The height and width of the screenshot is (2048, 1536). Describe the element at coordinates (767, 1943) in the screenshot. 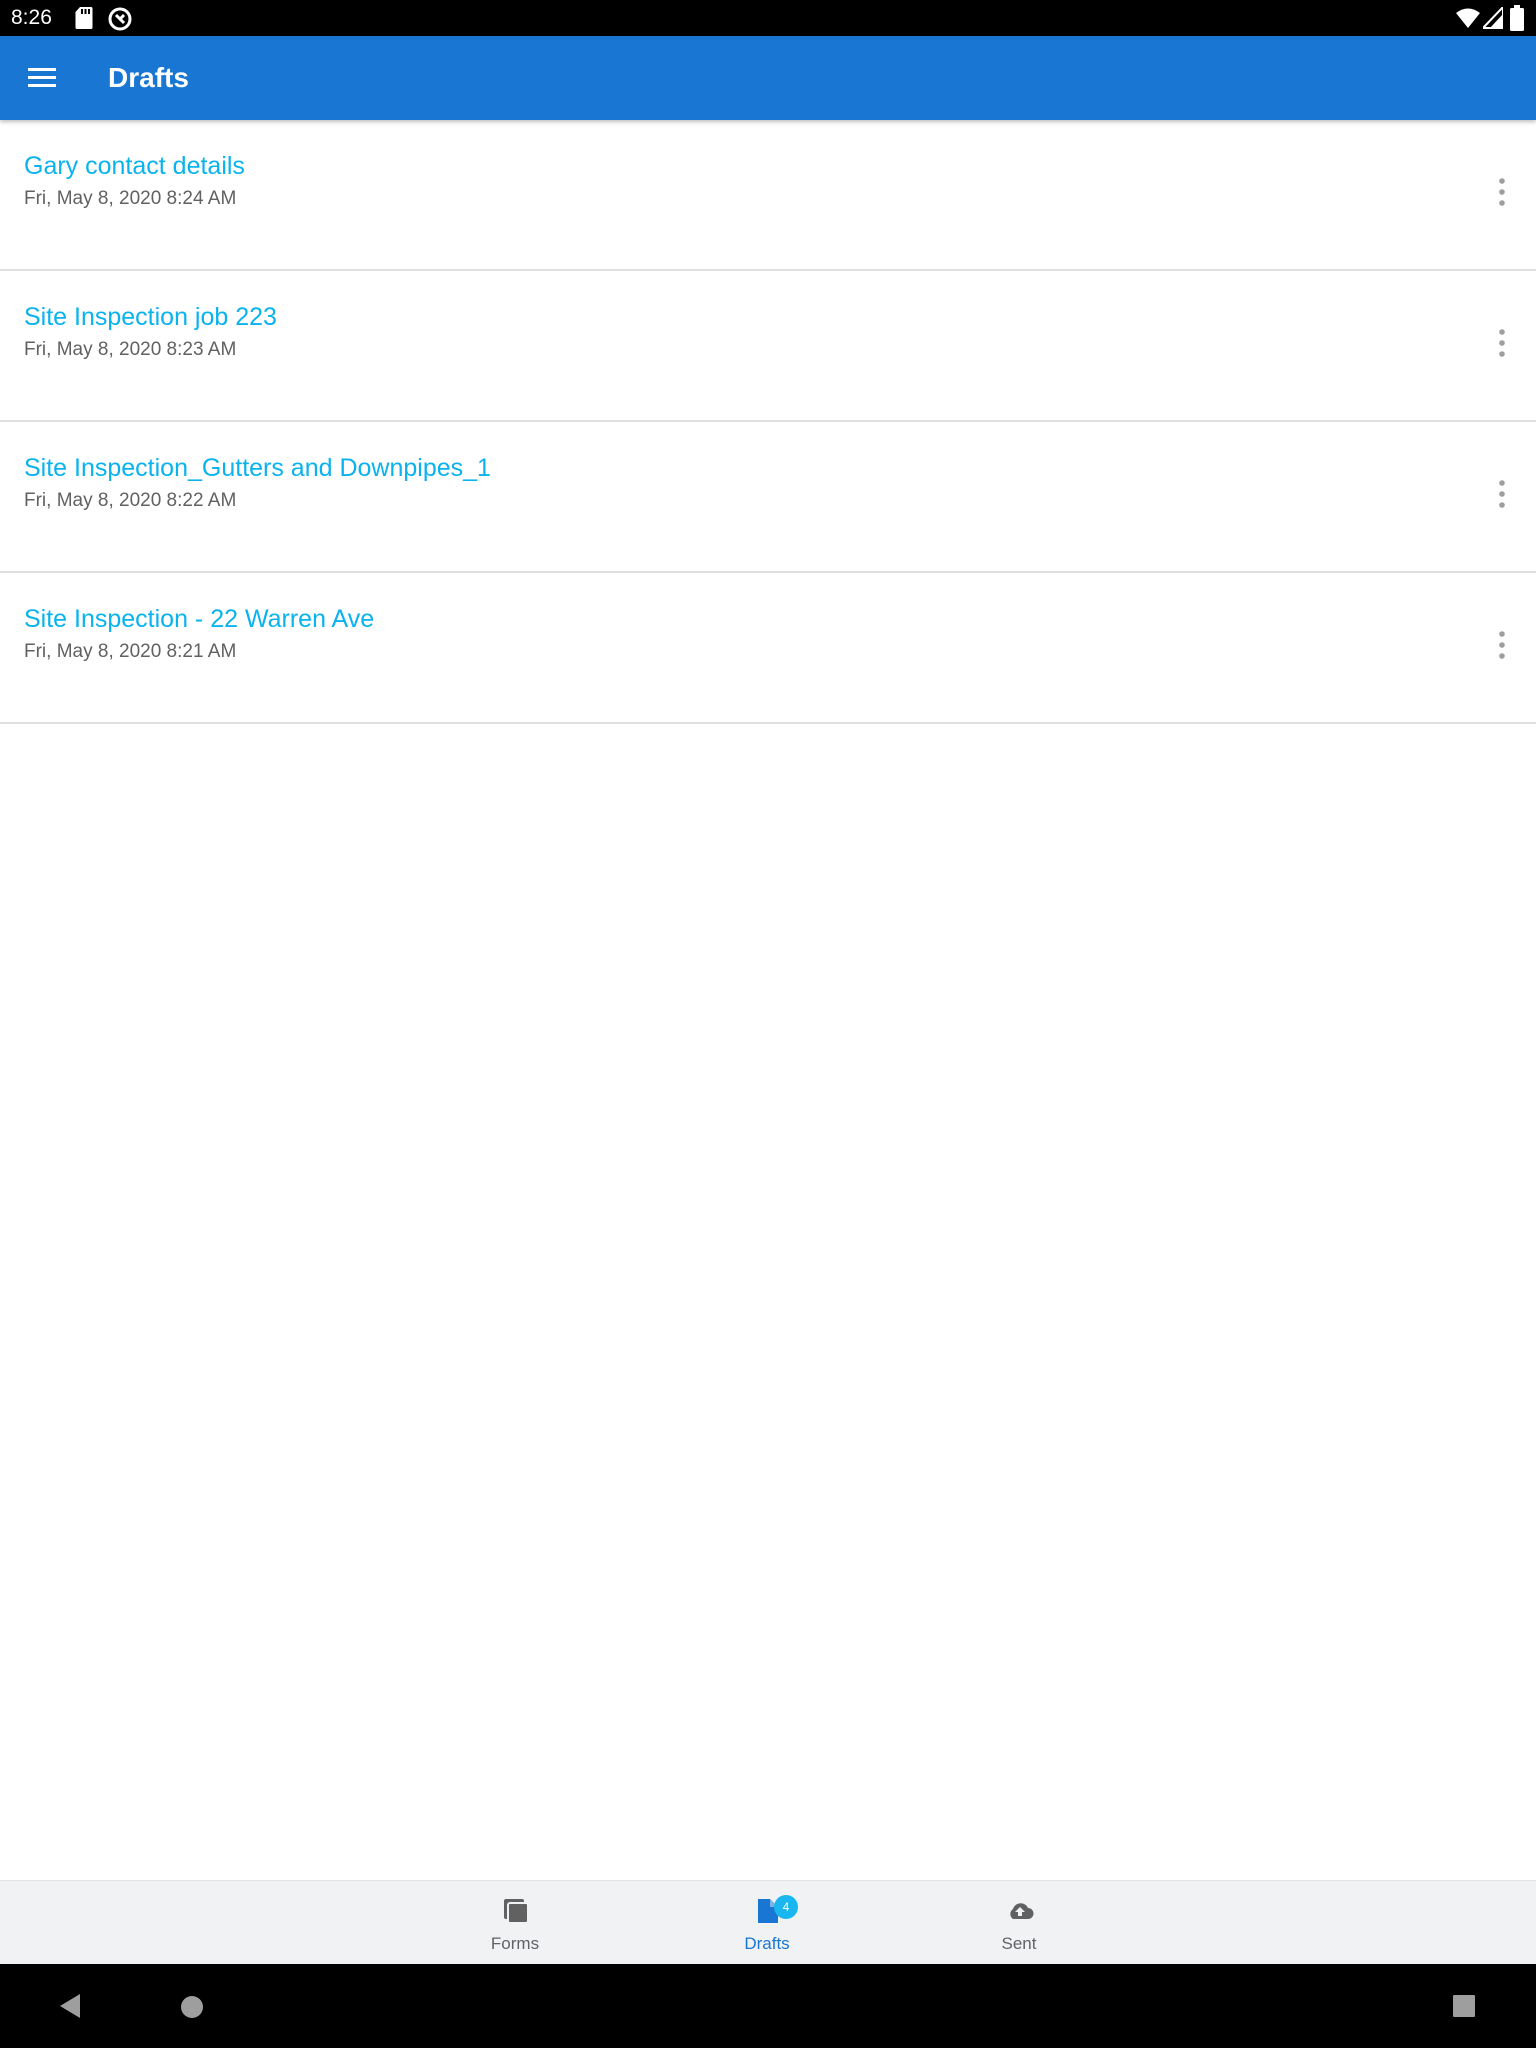

I see `tab-label: Drafts` at that location.